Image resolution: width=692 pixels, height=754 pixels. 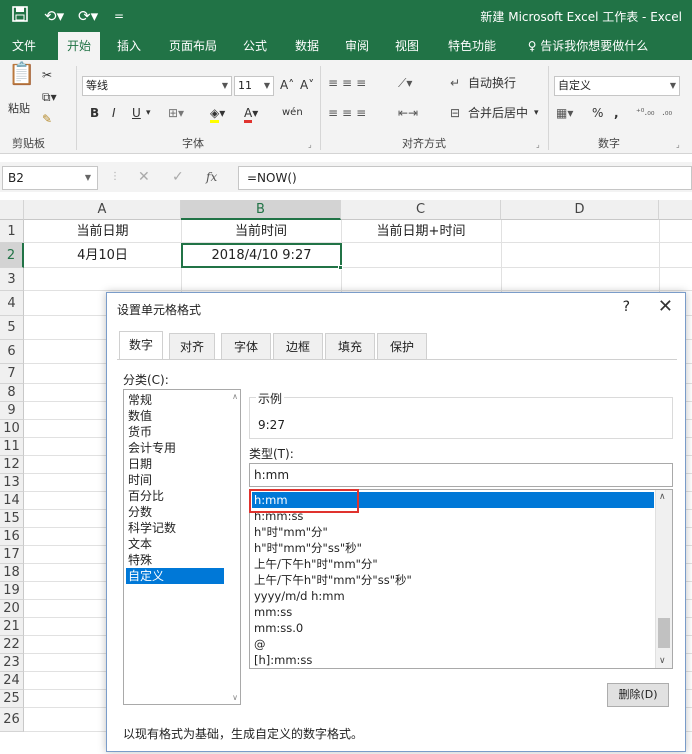 I want to click on help-button: ?, so click(x=626, y=307).